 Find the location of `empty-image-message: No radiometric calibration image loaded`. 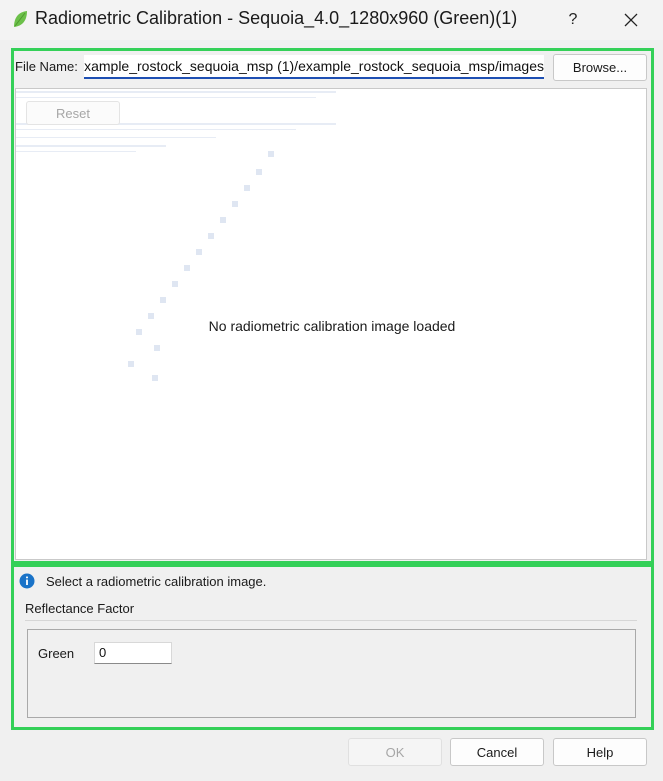

empty-image-message: No radiometric calibration image loaded is located at coordinates (332, 326).